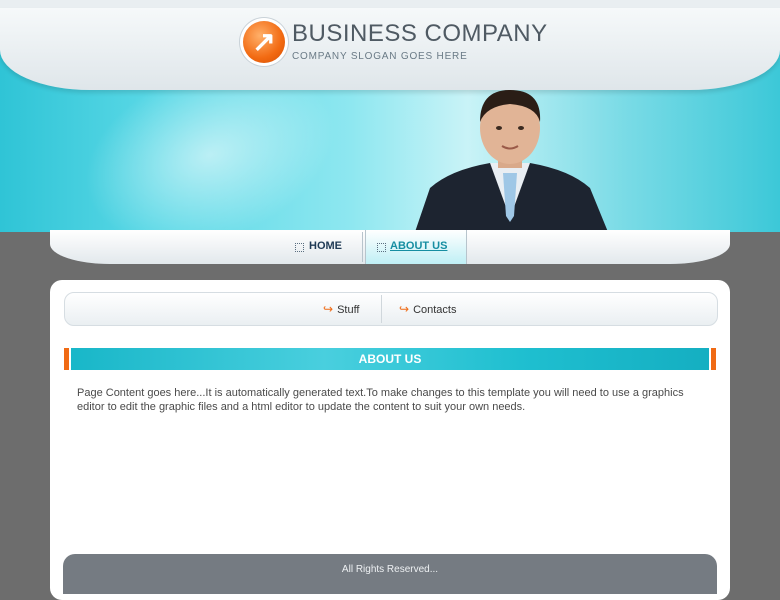 This screenshot has height=600, width=780. Describe the element at coordinates (712, 359) in the screenshot. I see `section-cap-right` at that location.